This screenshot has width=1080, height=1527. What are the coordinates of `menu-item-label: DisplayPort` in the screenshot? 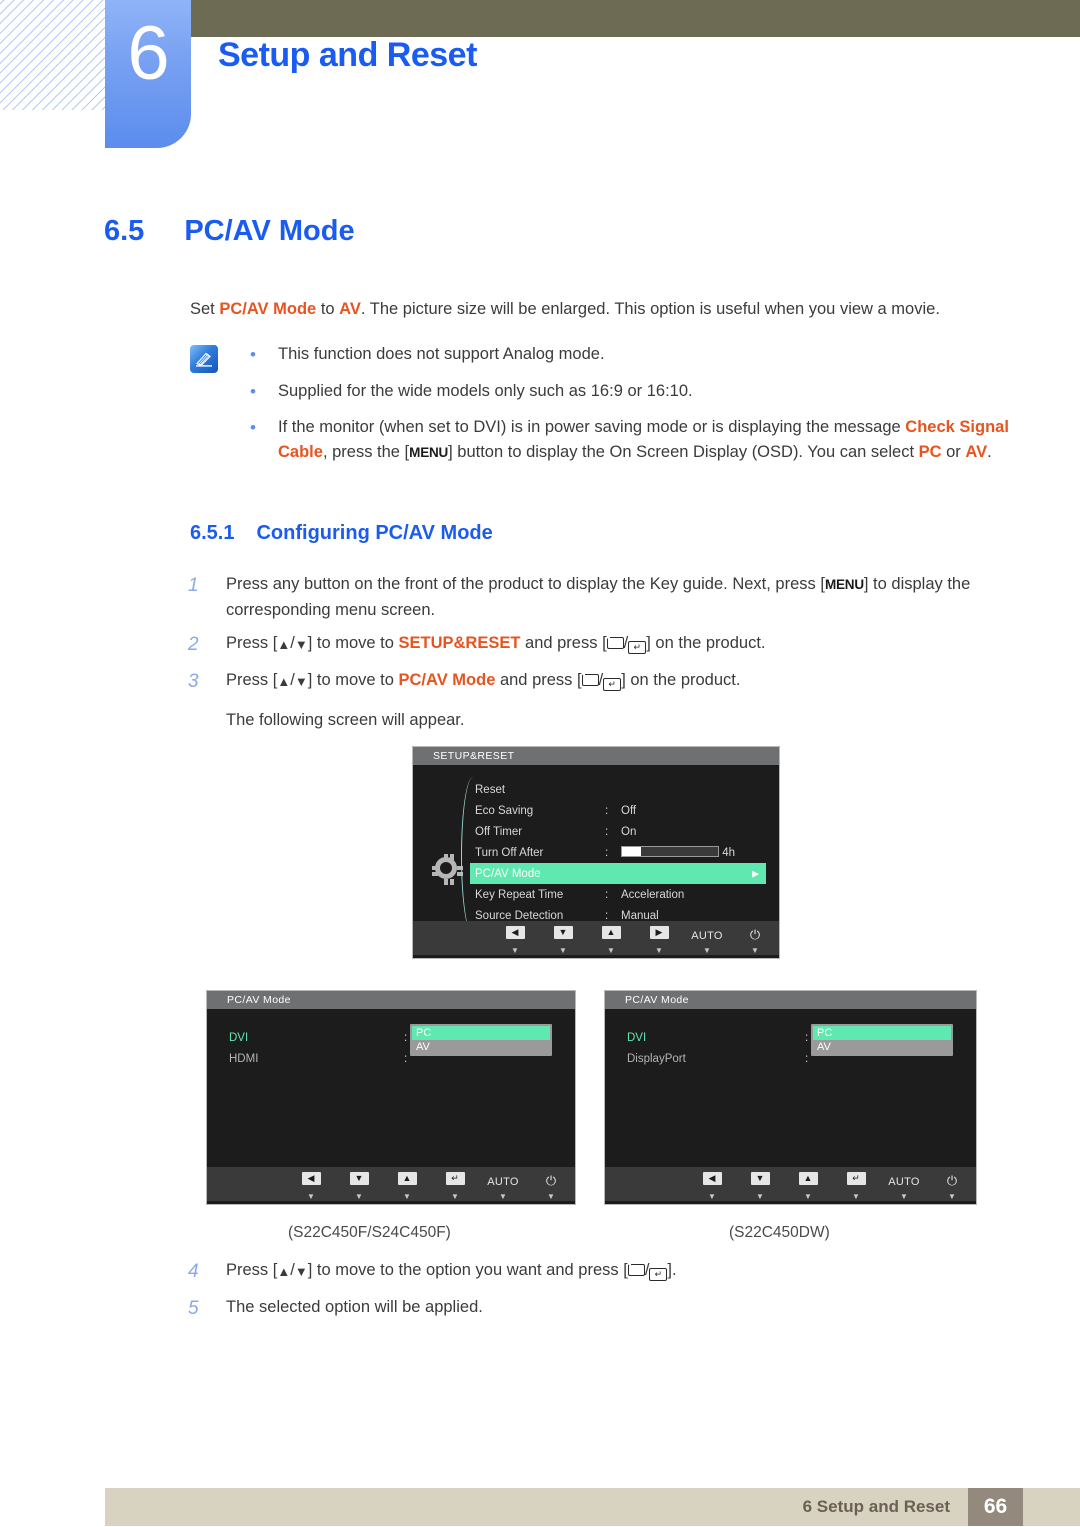 It's located at (656, 1058).